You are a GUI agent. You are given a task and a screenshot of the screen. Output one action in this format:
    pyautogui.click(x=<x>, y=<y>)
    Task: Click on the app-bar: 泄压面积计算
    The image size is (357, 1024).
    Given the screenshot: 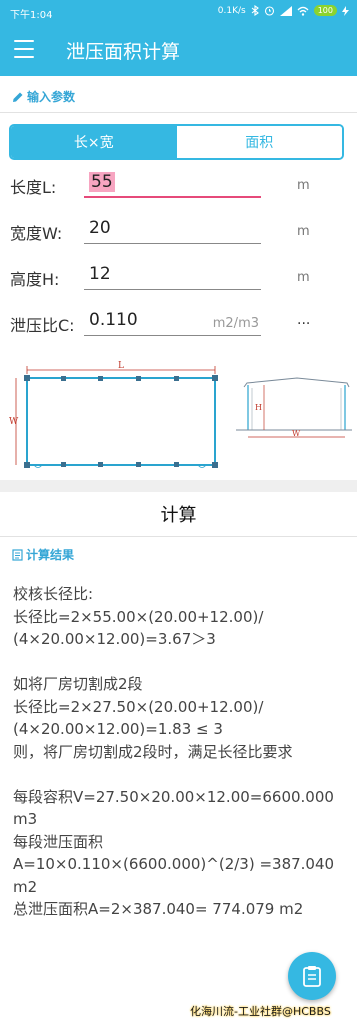 What is the action you would take?
    pyautogui.click(x=178, y=50)
    